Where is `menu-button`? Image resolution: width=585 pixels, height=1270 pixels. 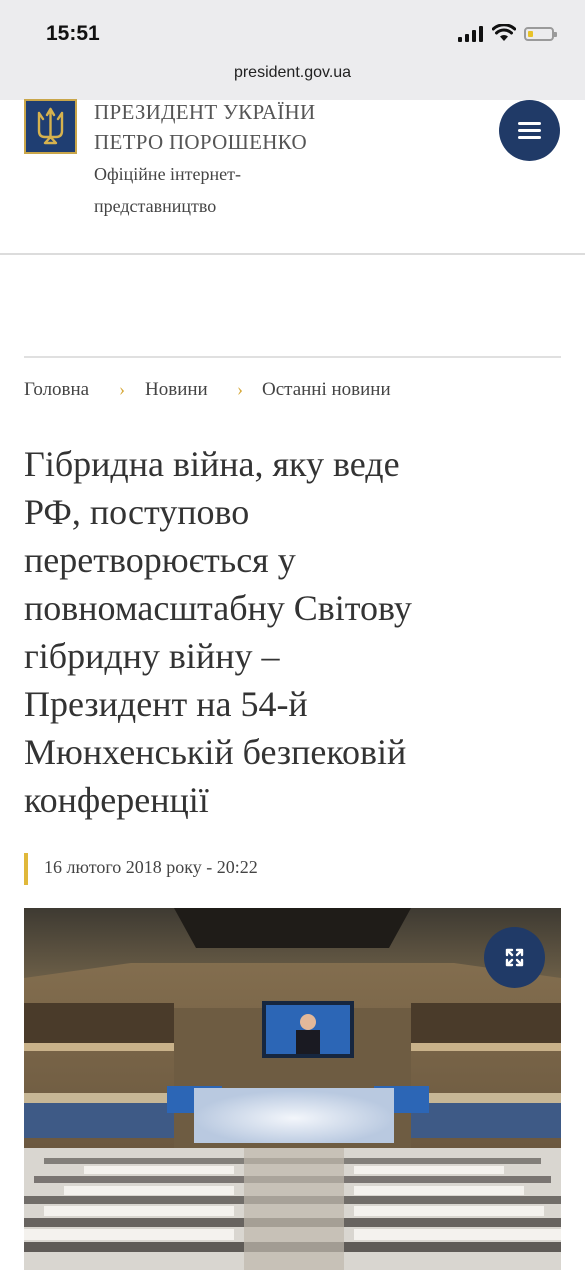
menu-button is located at coordinates (529, 130).